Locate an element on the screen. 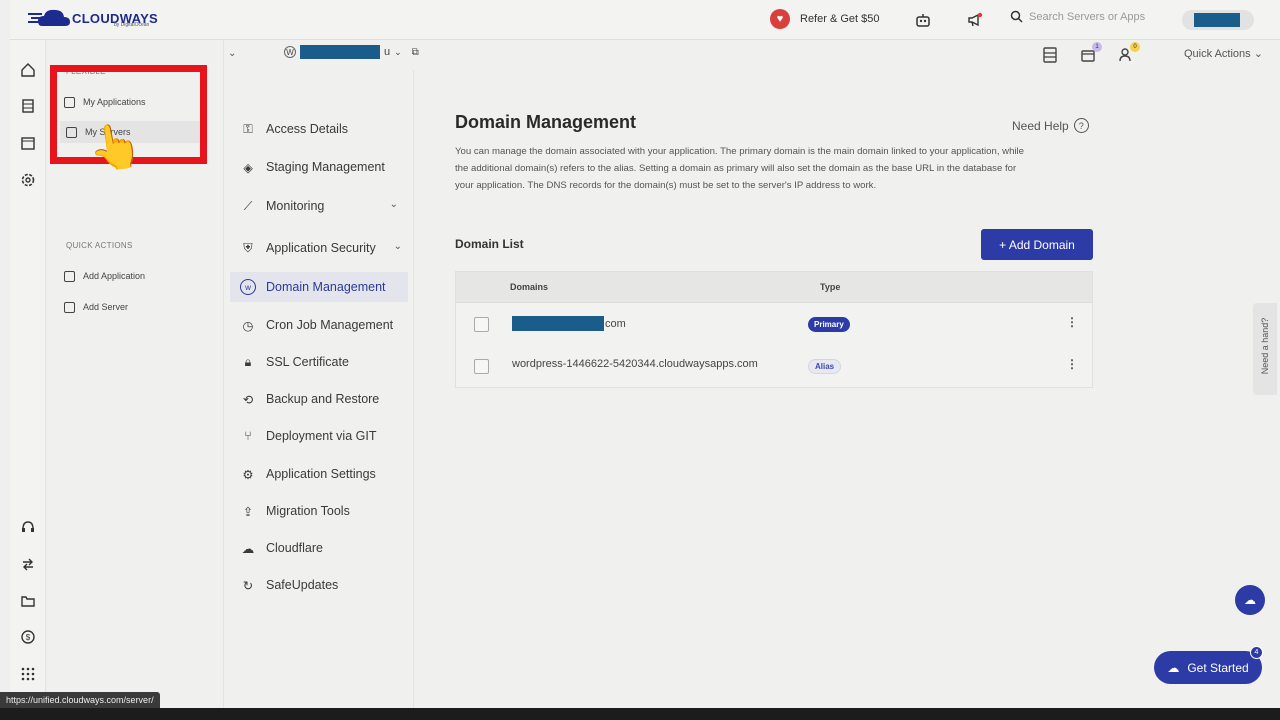 This screenshot has width=1280, height=720. refer-link: ♥ Refer & Get $50 is located at coordinates (825, 19).